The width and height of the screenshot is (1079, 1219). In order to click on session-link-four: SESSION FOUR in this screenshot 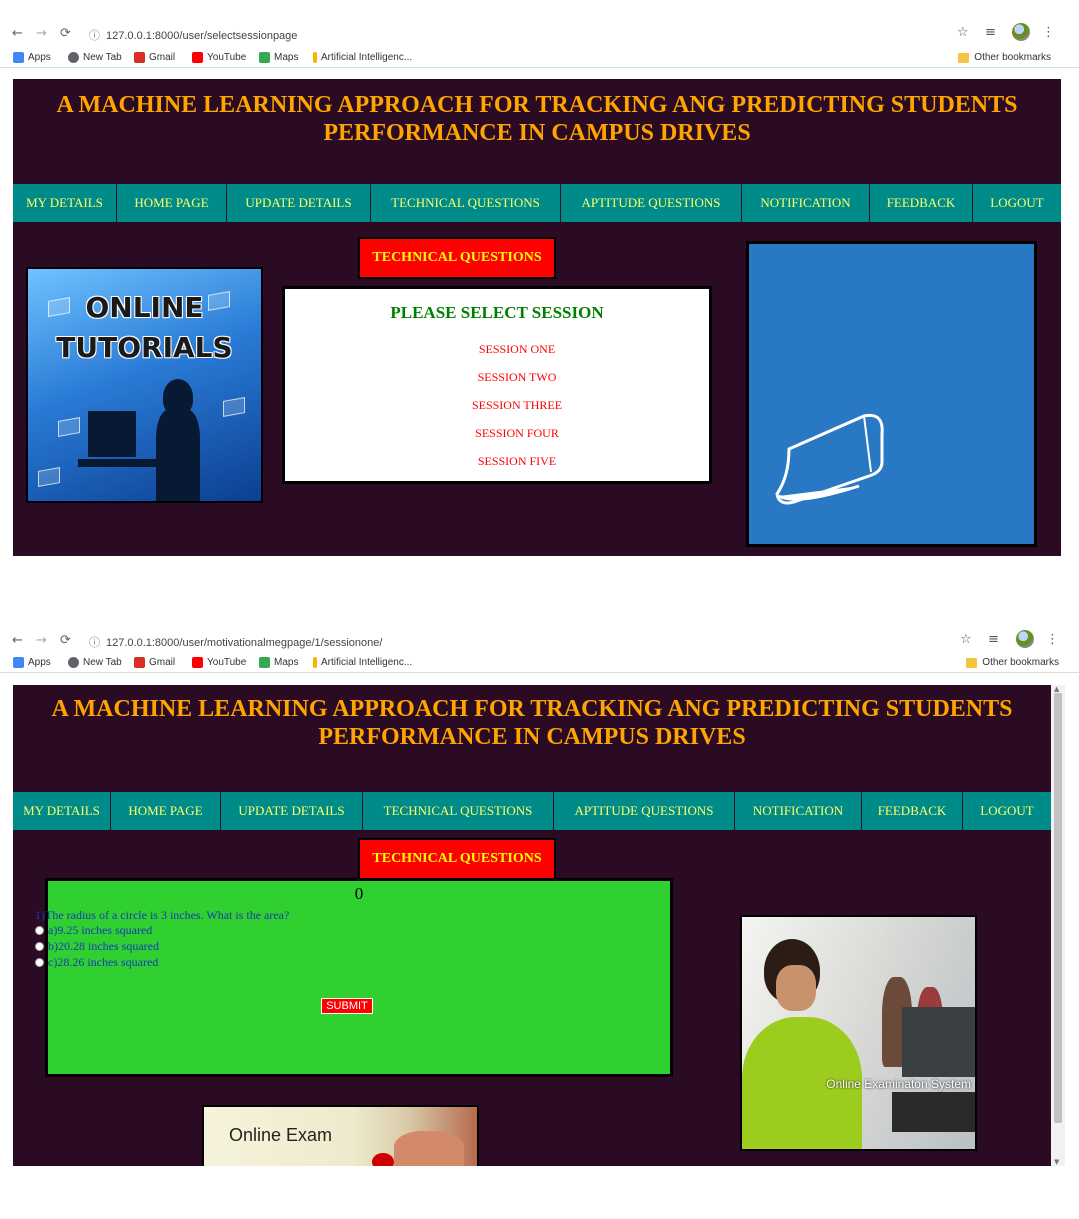, I will do `click(517, 433)`.